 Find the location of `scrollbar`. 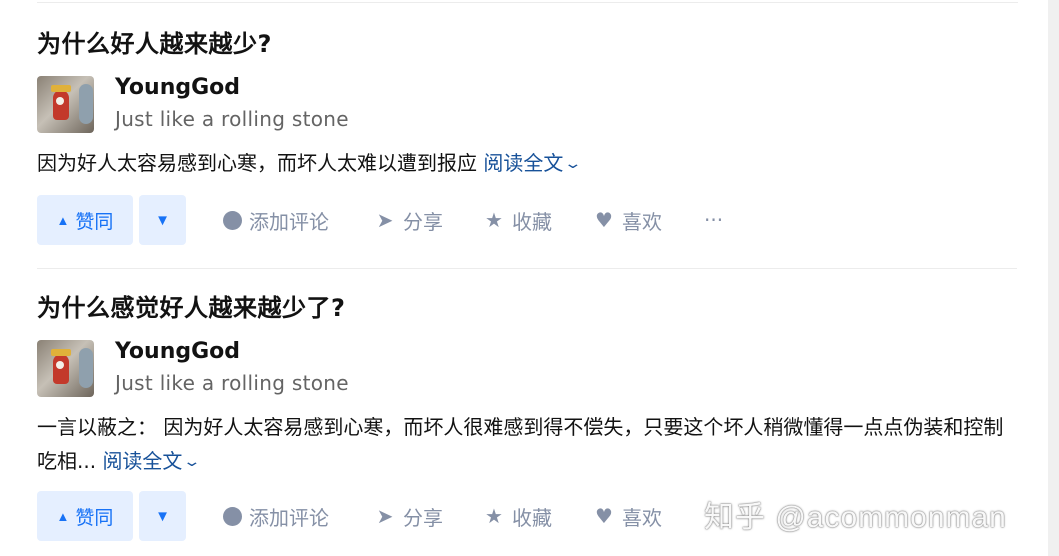

scrollbar is located at coordinates (1053, 278).